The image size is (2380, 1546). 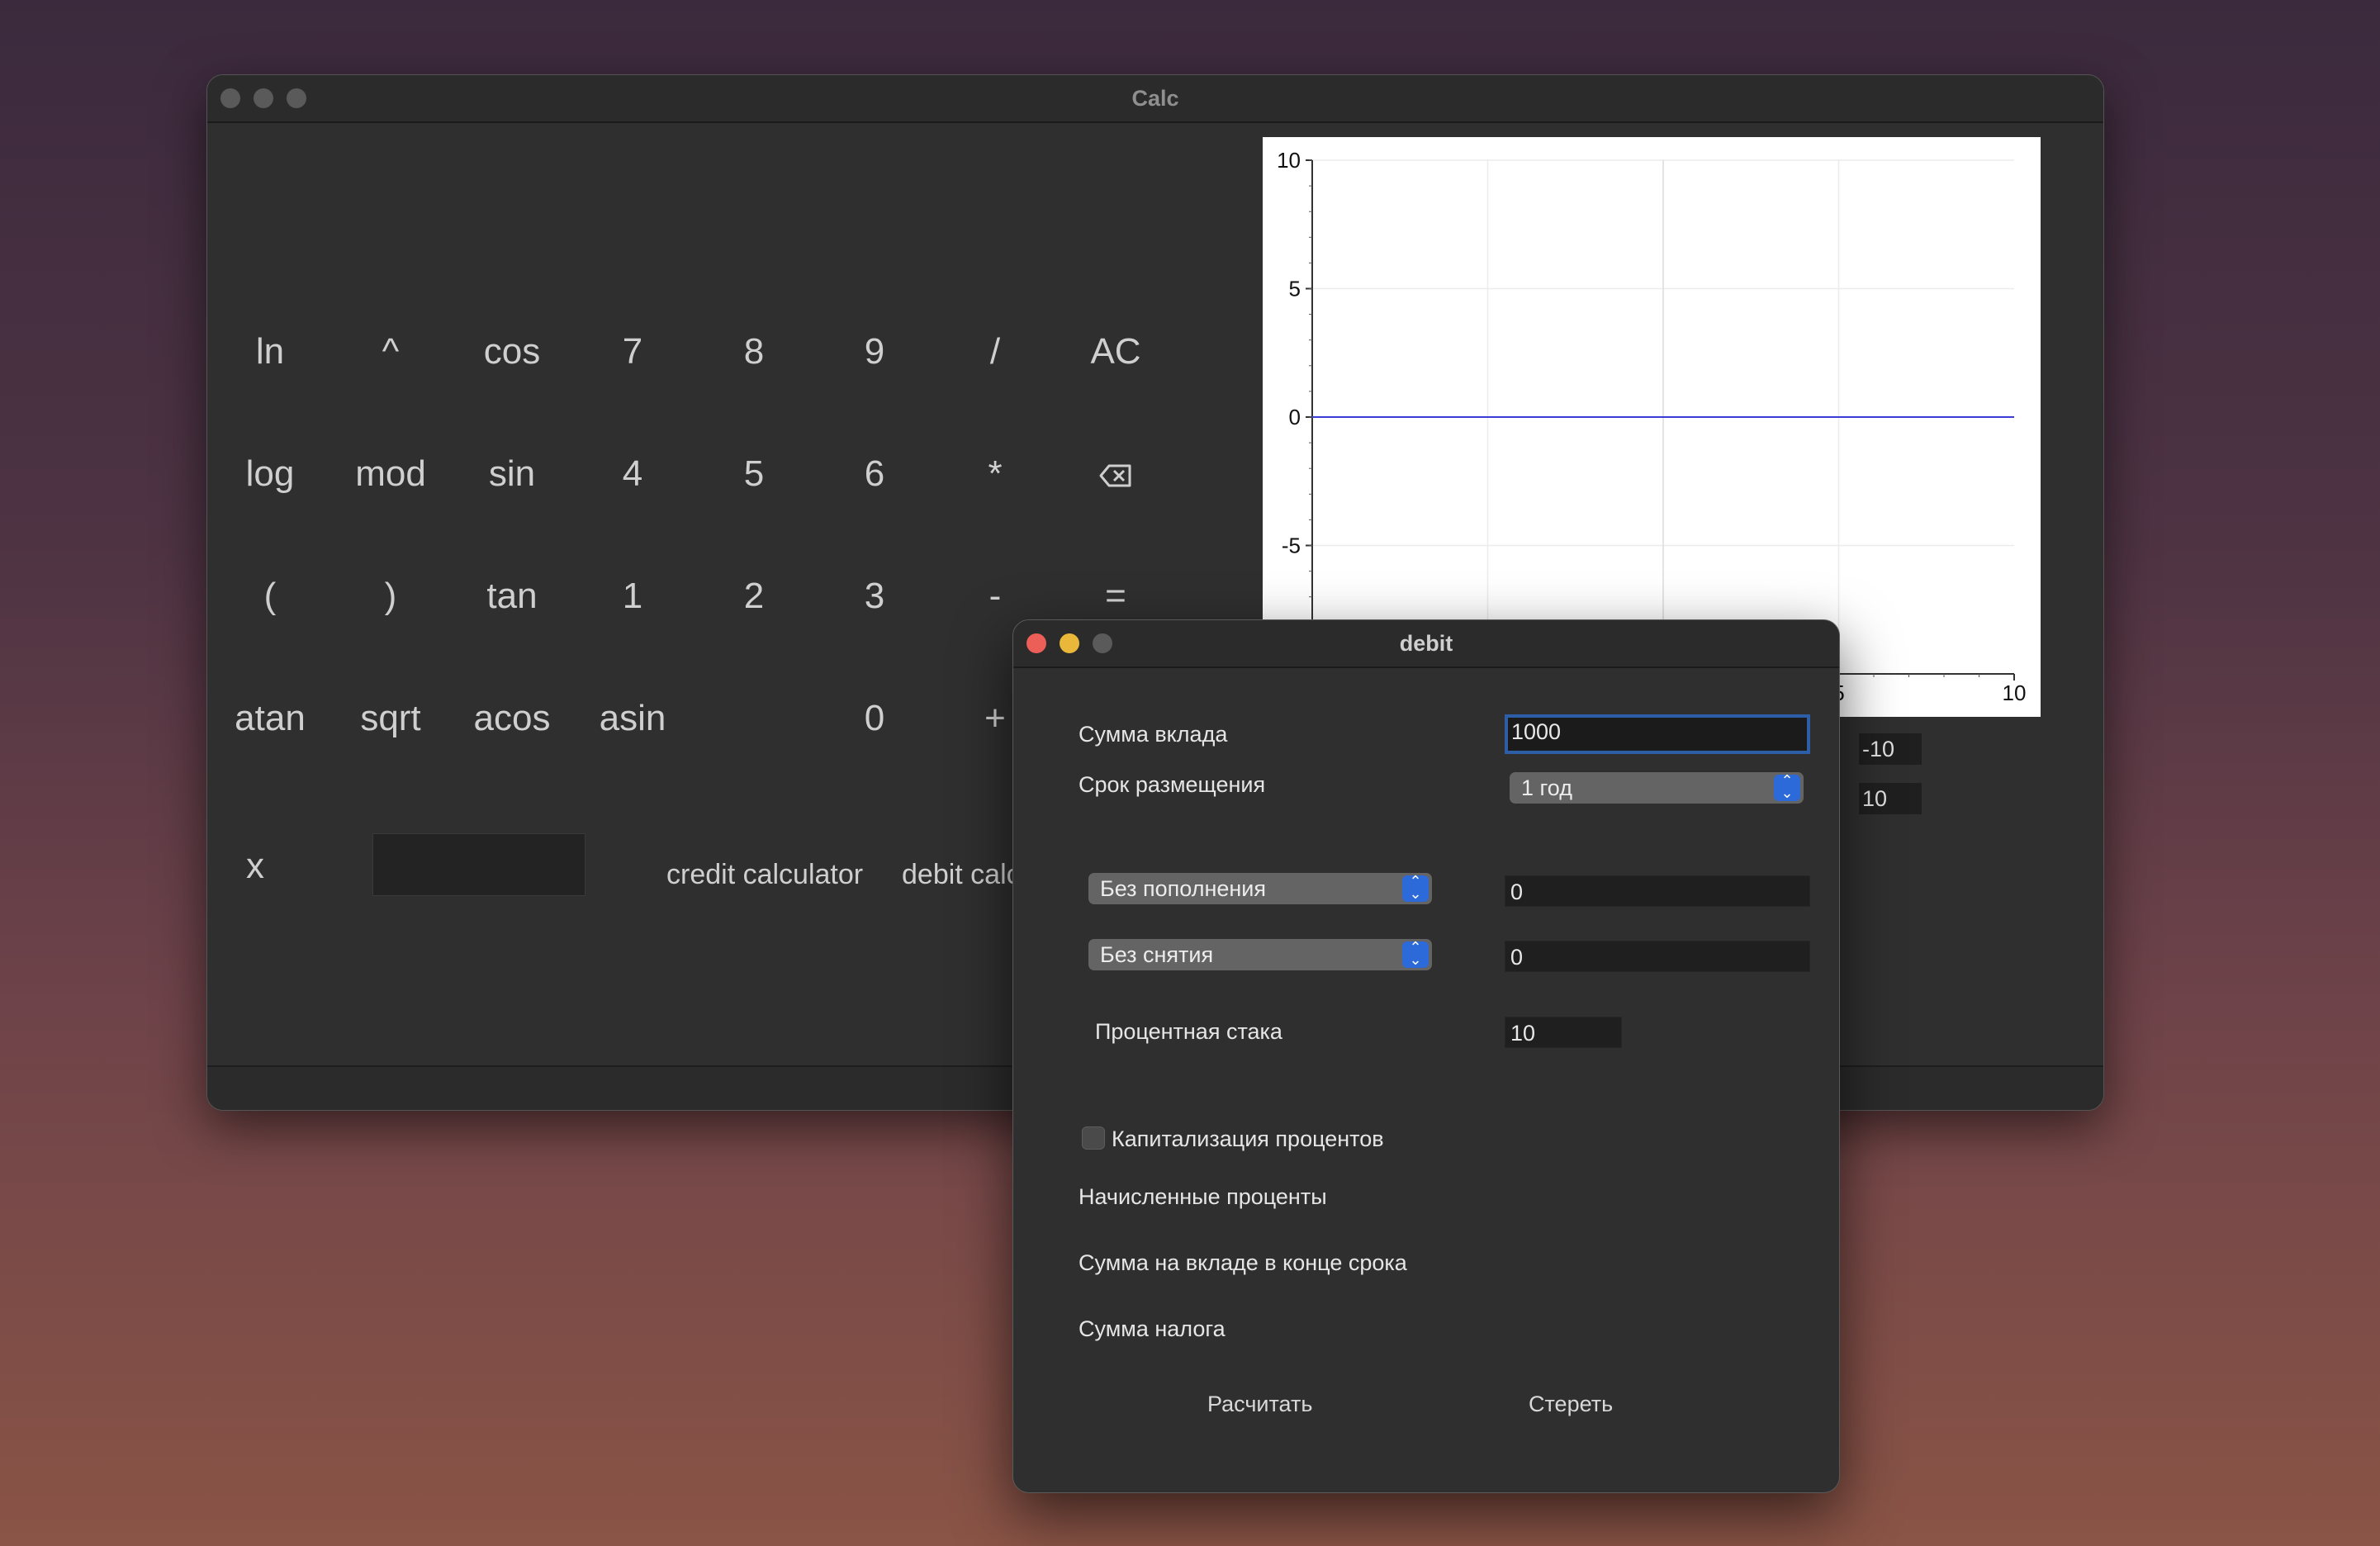 What do you see at coordinates (1243, 1262) in the screenshot?
I see `final-sum-label: Сумма на вкладе в конце срока` at bounding box center [1243, 1262].